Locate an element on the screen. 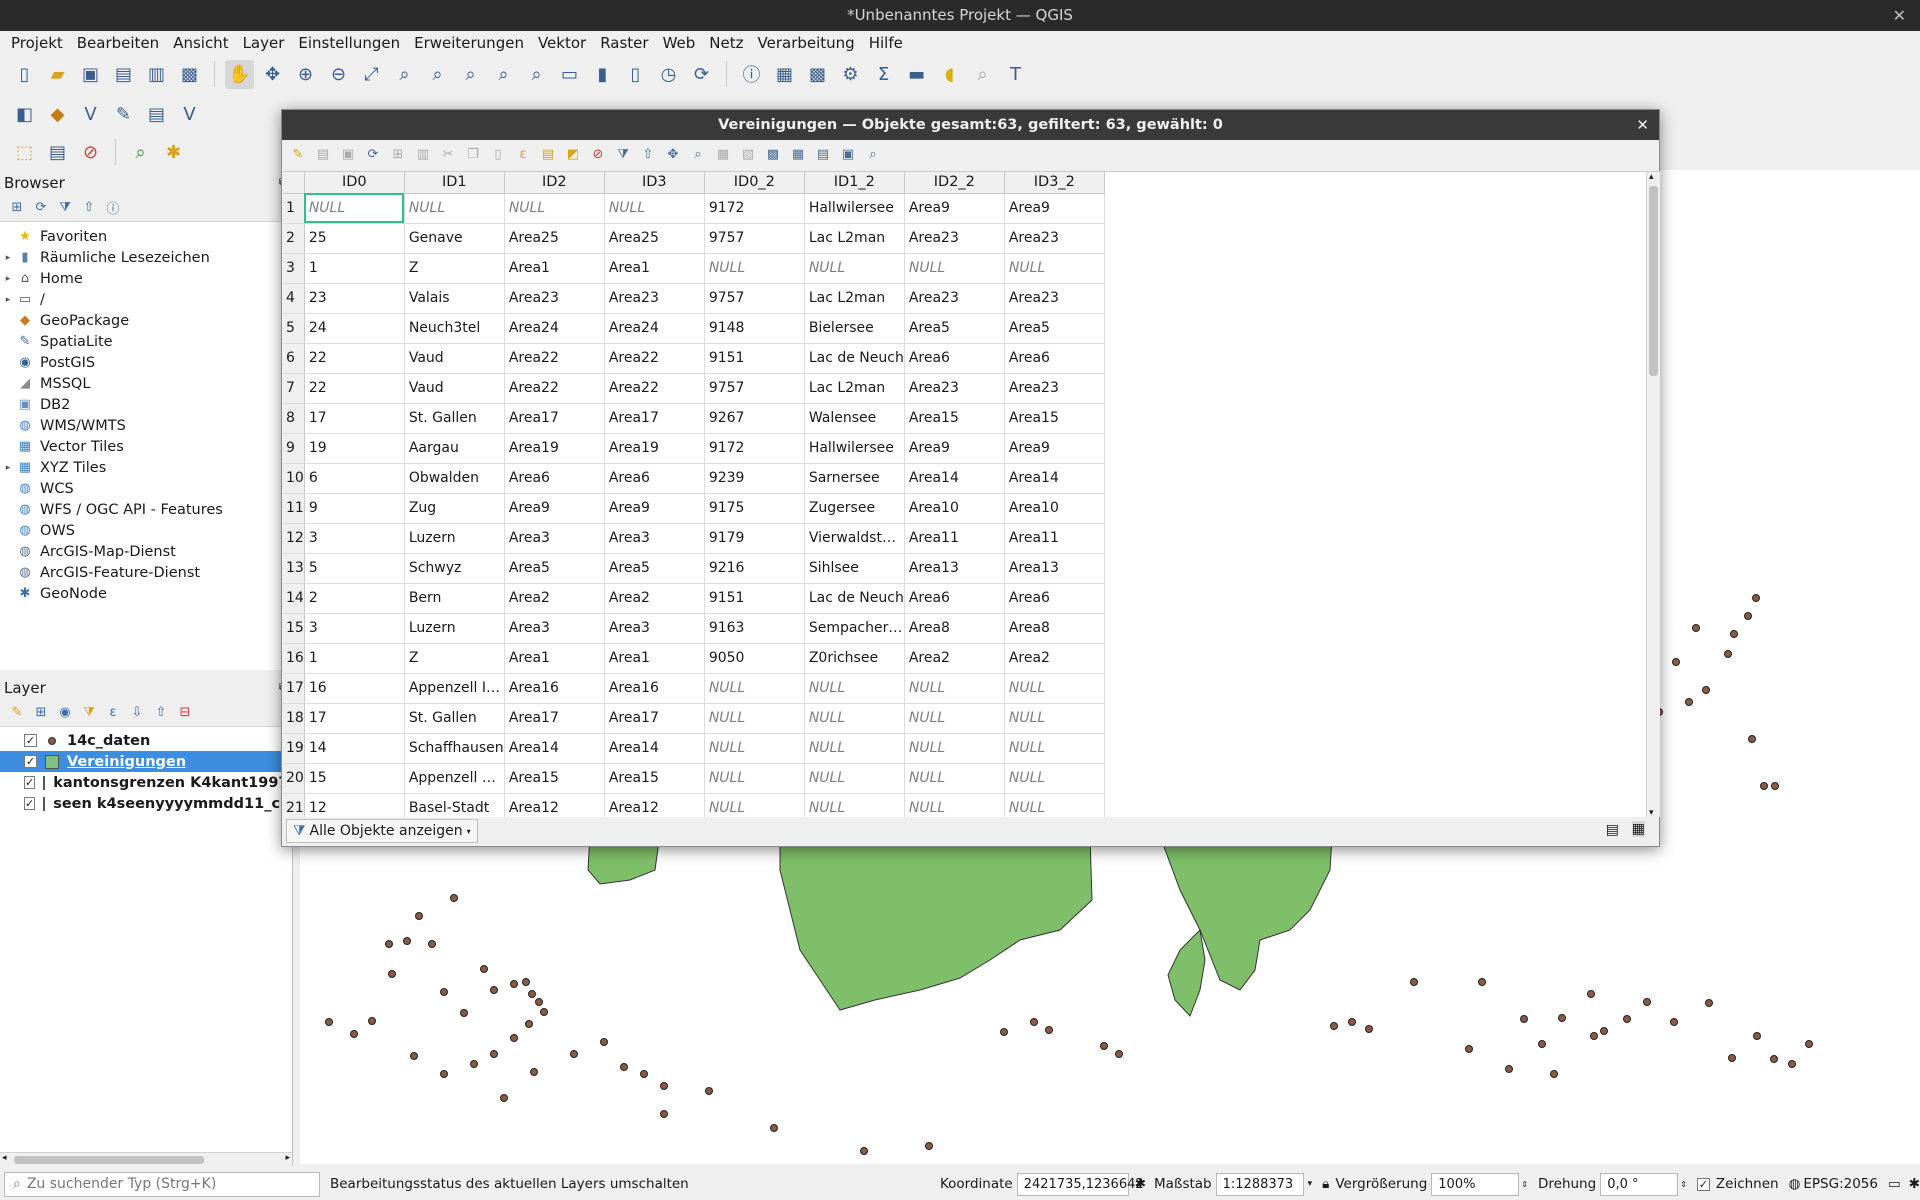  invert-selection-icon: ◩ is located at coordinates (573, 154).